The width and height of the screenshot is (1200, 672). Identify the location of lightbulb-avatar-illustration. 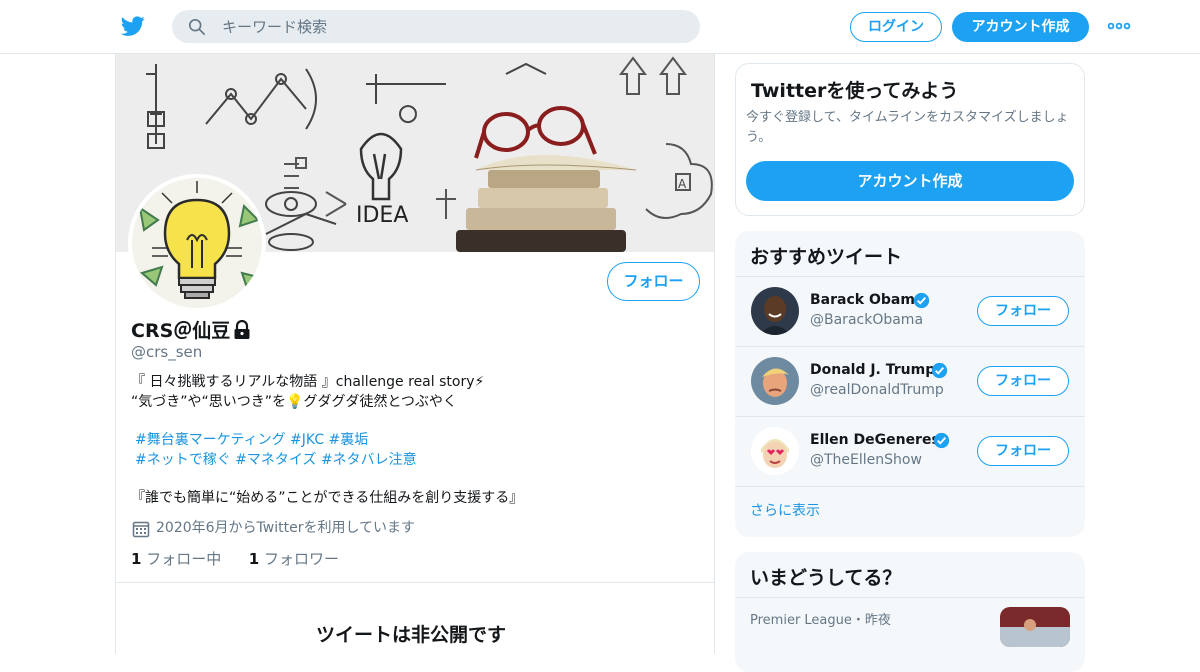
(197, 243).